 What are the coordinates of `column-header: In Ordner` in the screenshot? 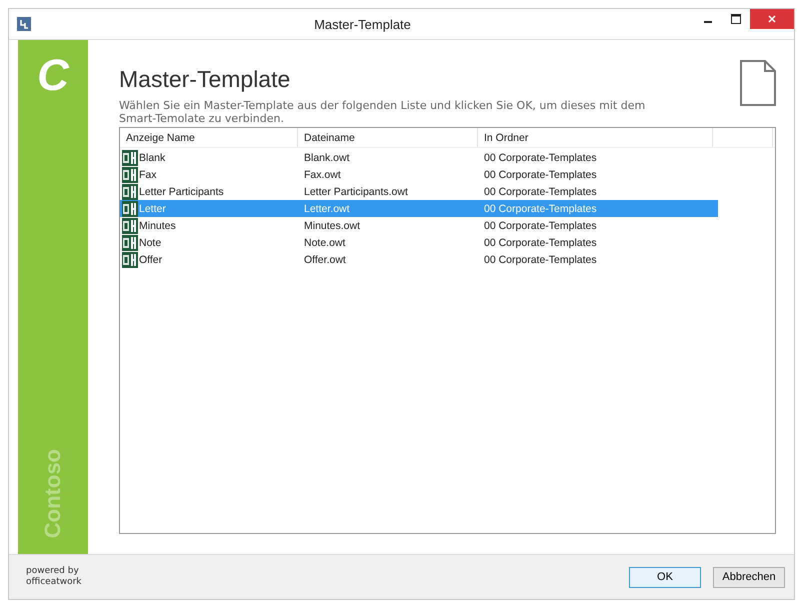 It's located at (595, 137).